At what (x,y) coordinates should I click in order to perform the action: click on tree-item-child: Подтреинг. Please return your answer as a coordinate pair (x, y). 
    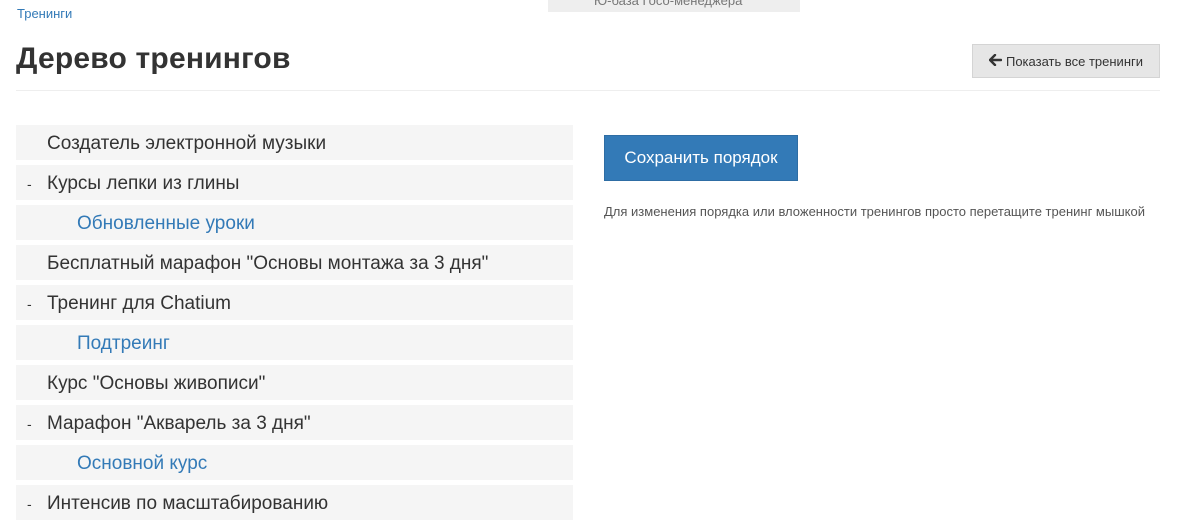
    Looking at the image, I should click on (294, 342).